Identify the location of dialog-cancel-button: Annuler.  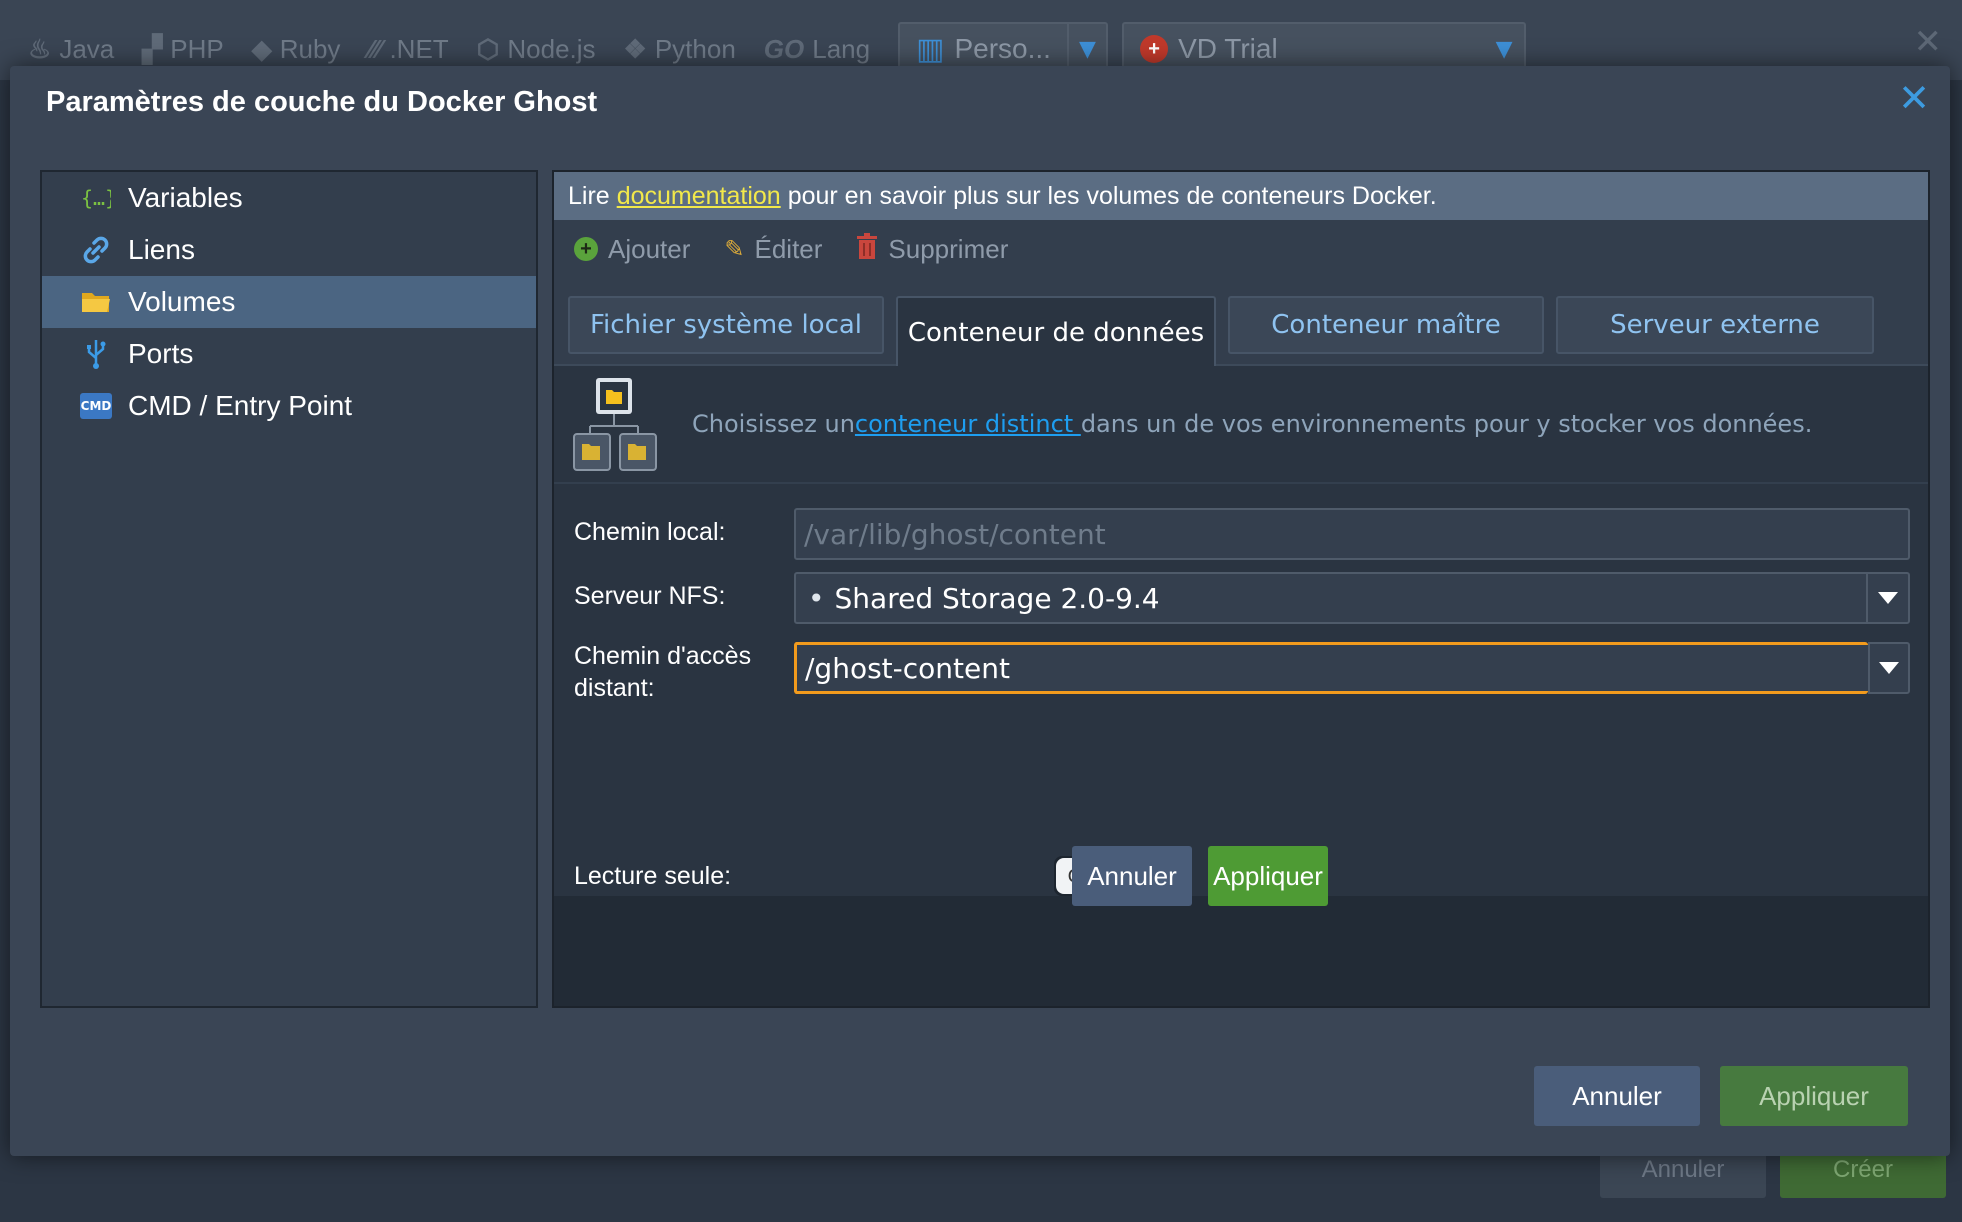
(1617, 1096).